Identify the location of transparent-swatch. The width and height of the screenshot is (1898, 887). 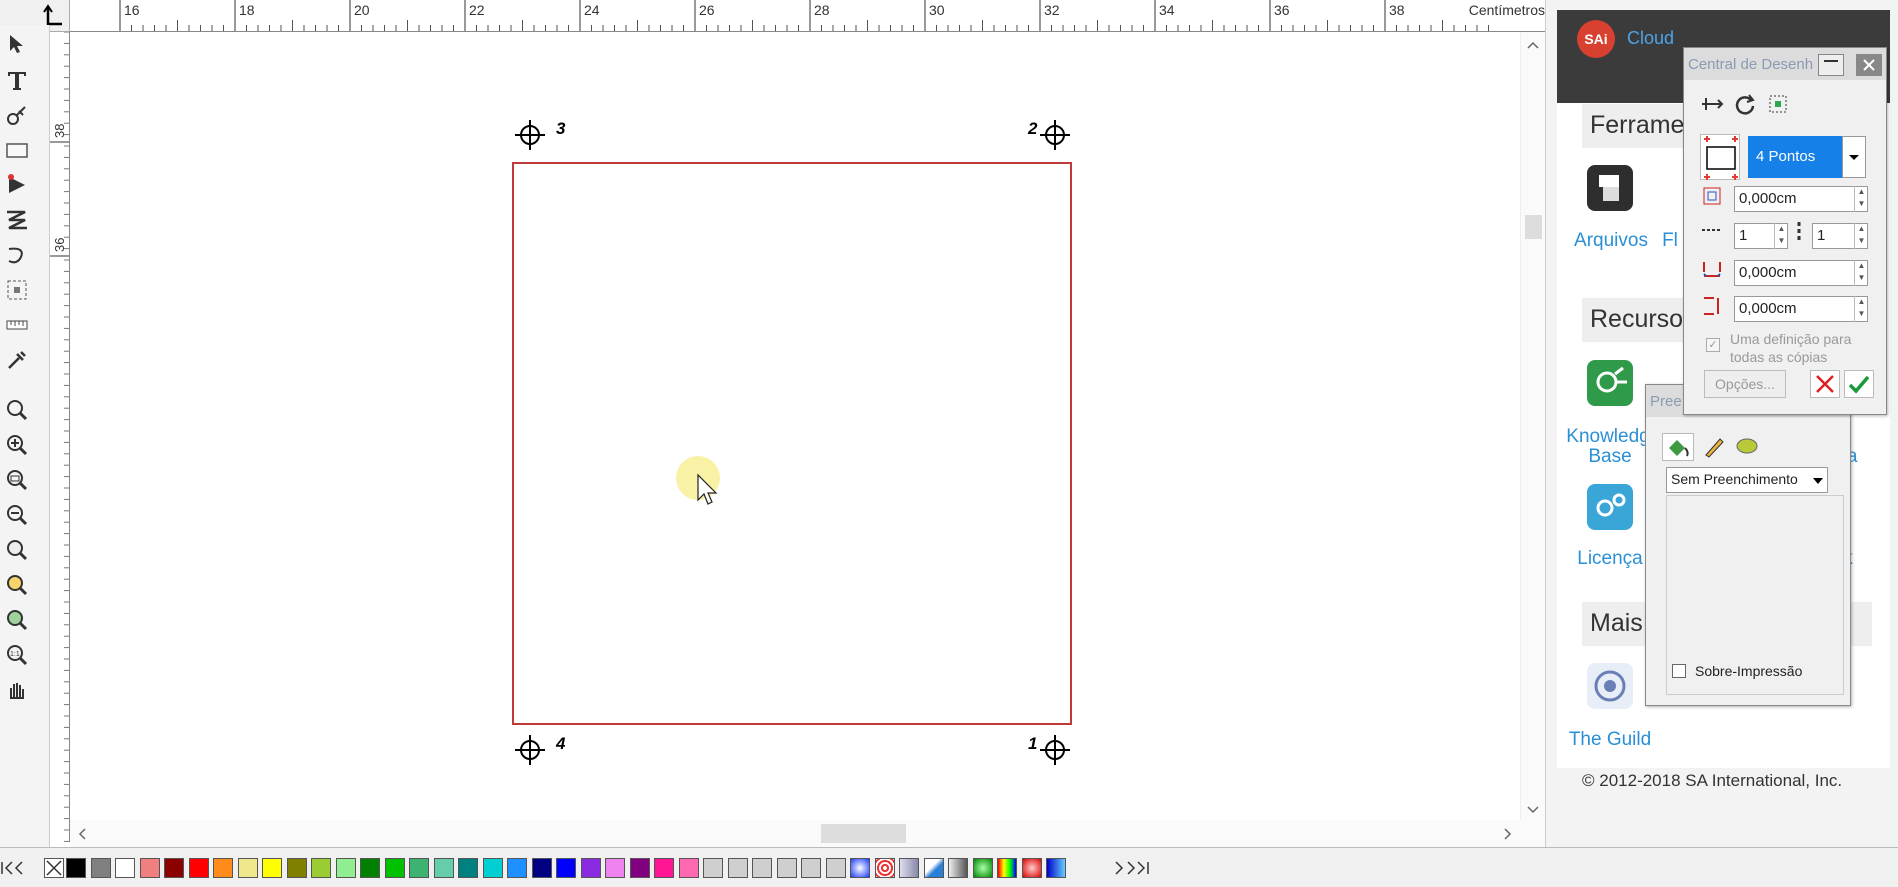
(933, 868).